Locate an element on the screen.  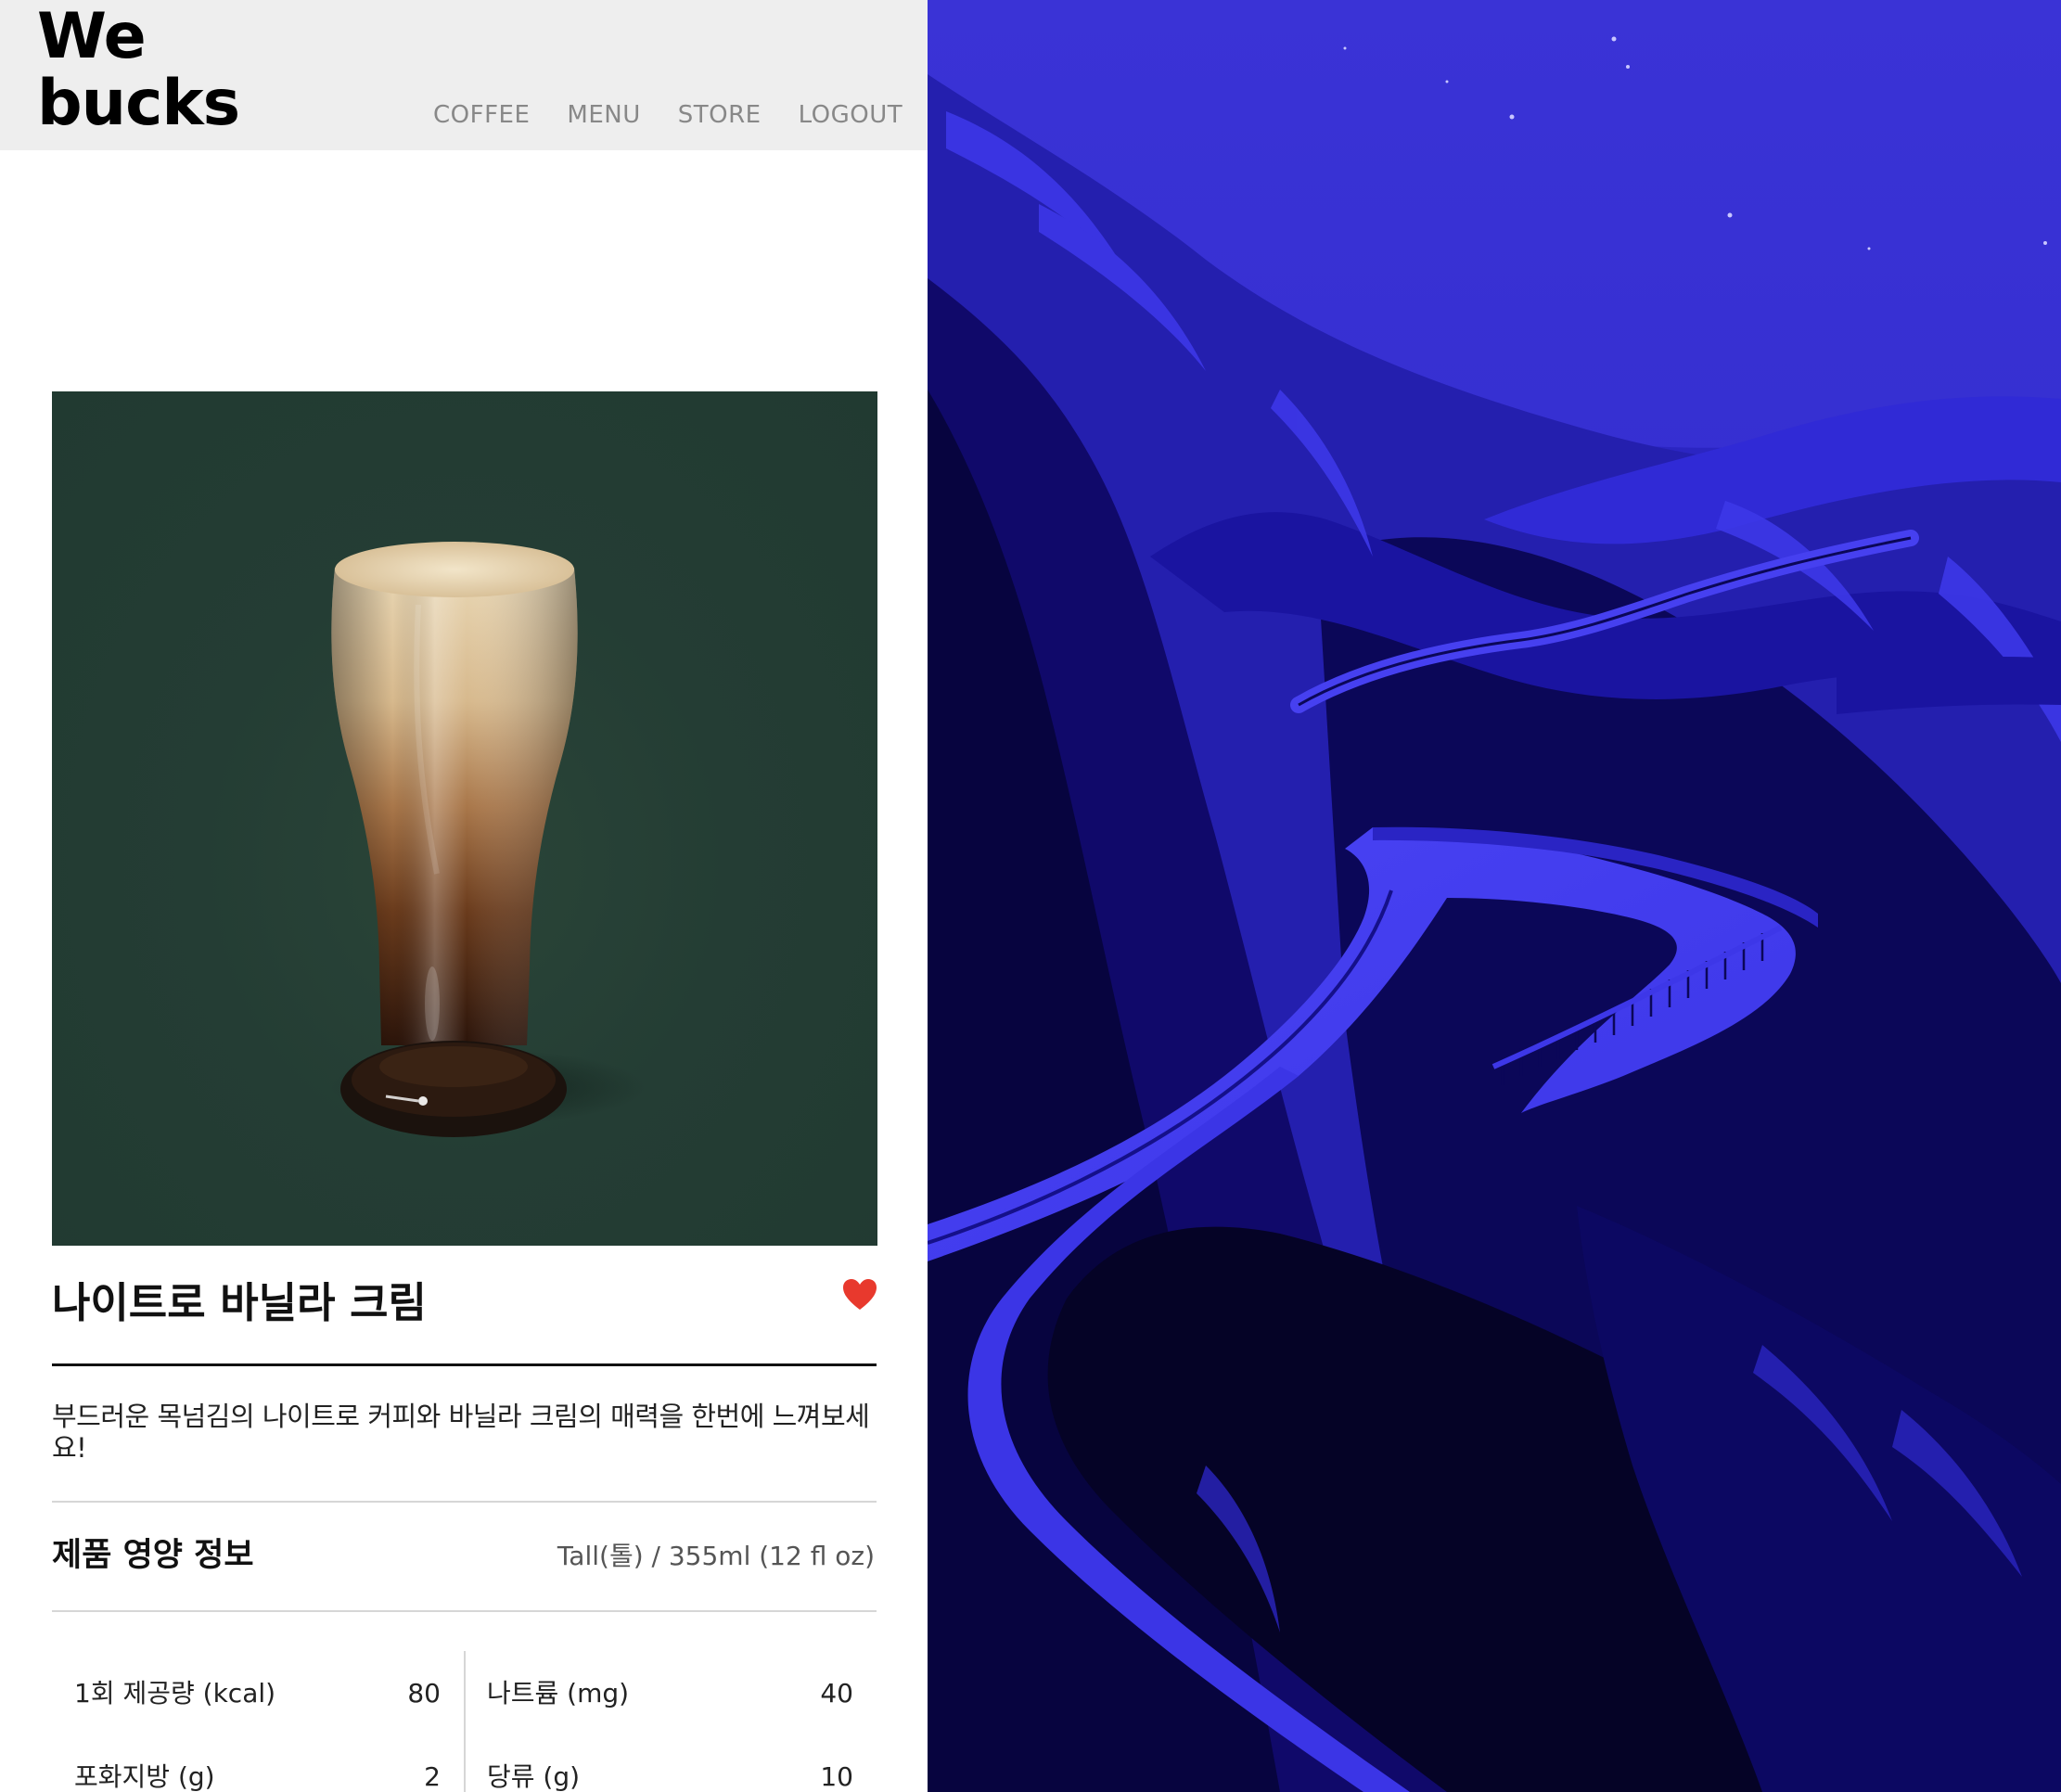
site-logo: We bucks is located at coordinates (138, 70).